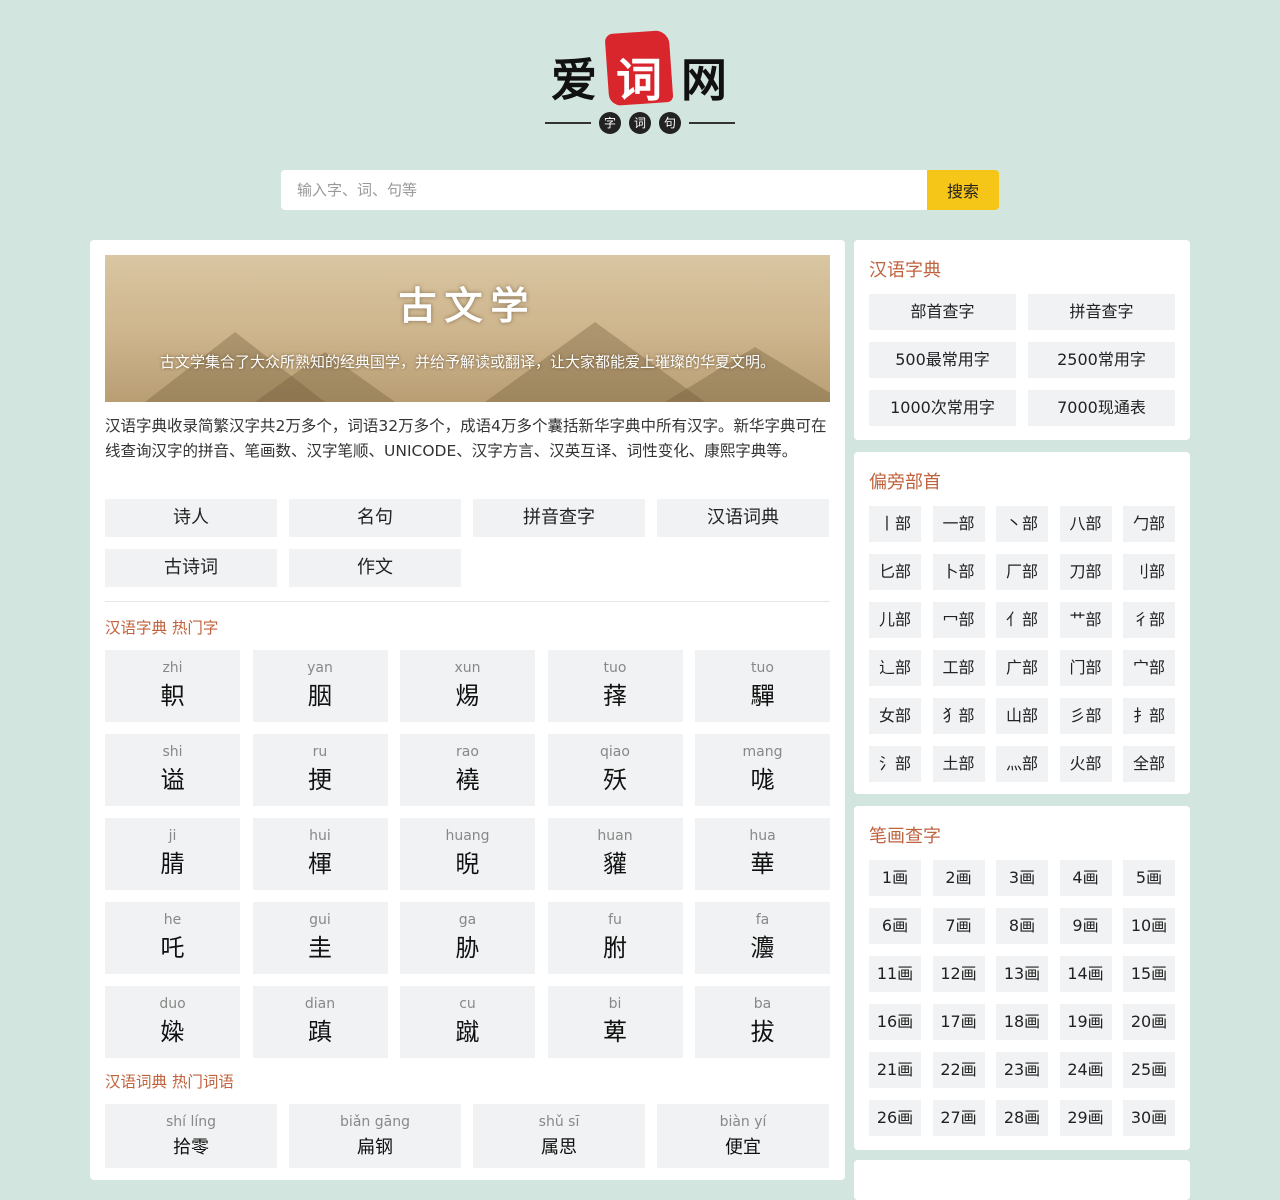 The image size is (1280, 1200). I want to click on hot-char-card: huang 晲, so click(467, 854).